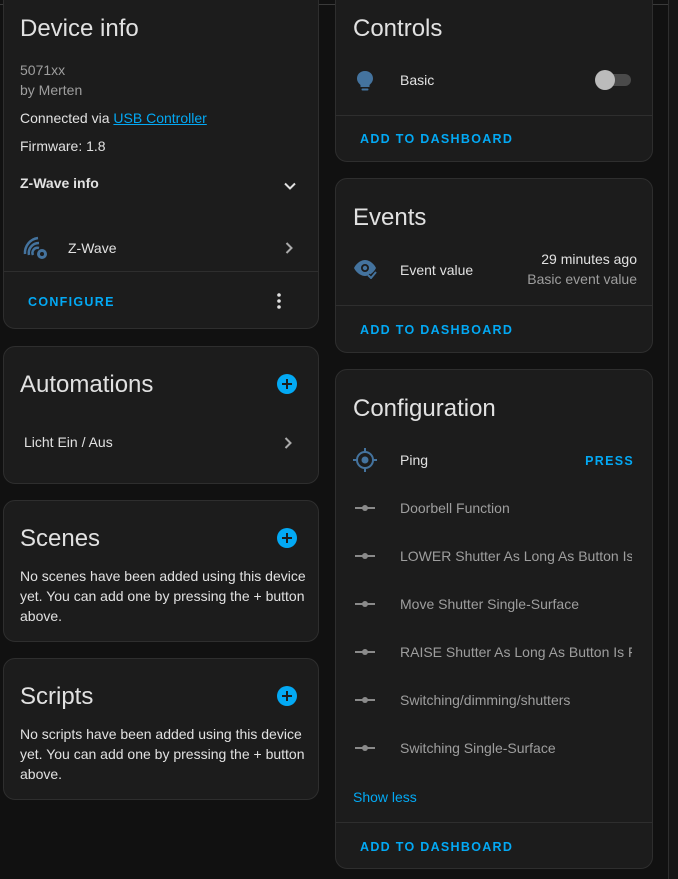 The height and width of the screenshot is (879, 678). I want to click on basic-toggle, so click(614, 80).